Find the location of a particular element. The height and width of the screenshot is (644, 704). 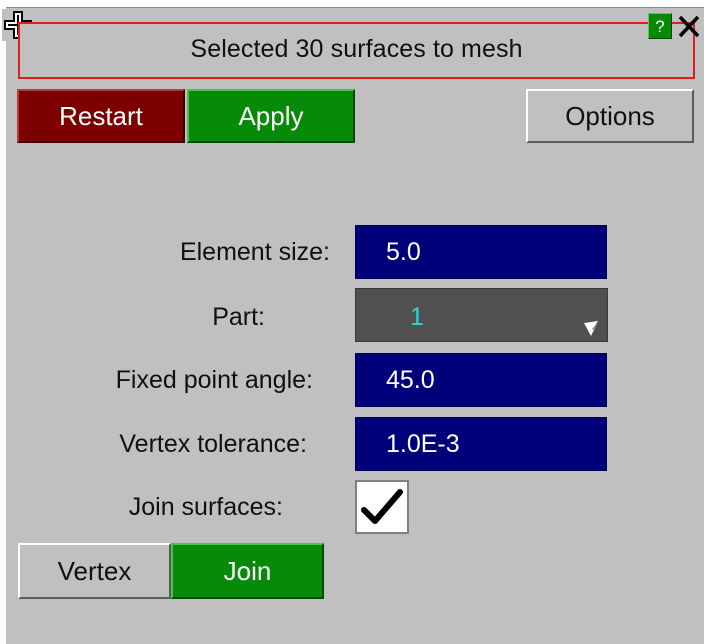

restart-button-label: Restart is located at coordinates (101, 116).